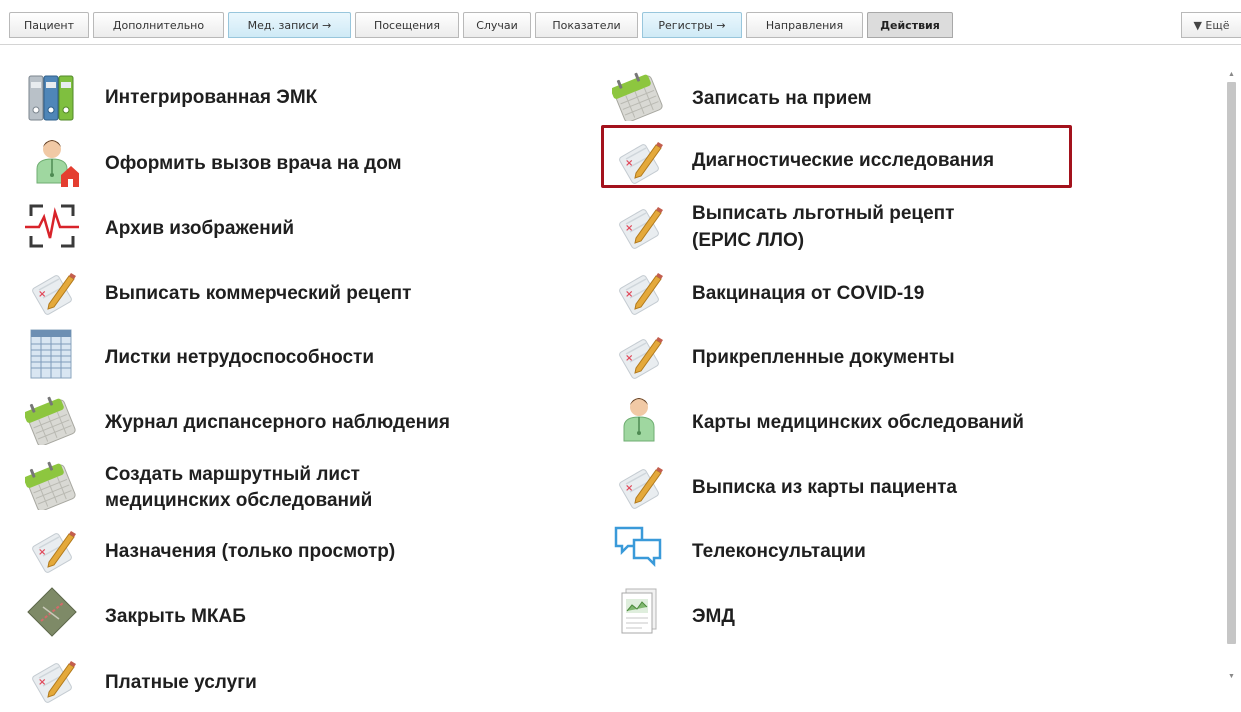 This screenshot has height=712, width=1241. I want to click on action-appointments-view: Назначения (только просмотр), so click(285, 551).